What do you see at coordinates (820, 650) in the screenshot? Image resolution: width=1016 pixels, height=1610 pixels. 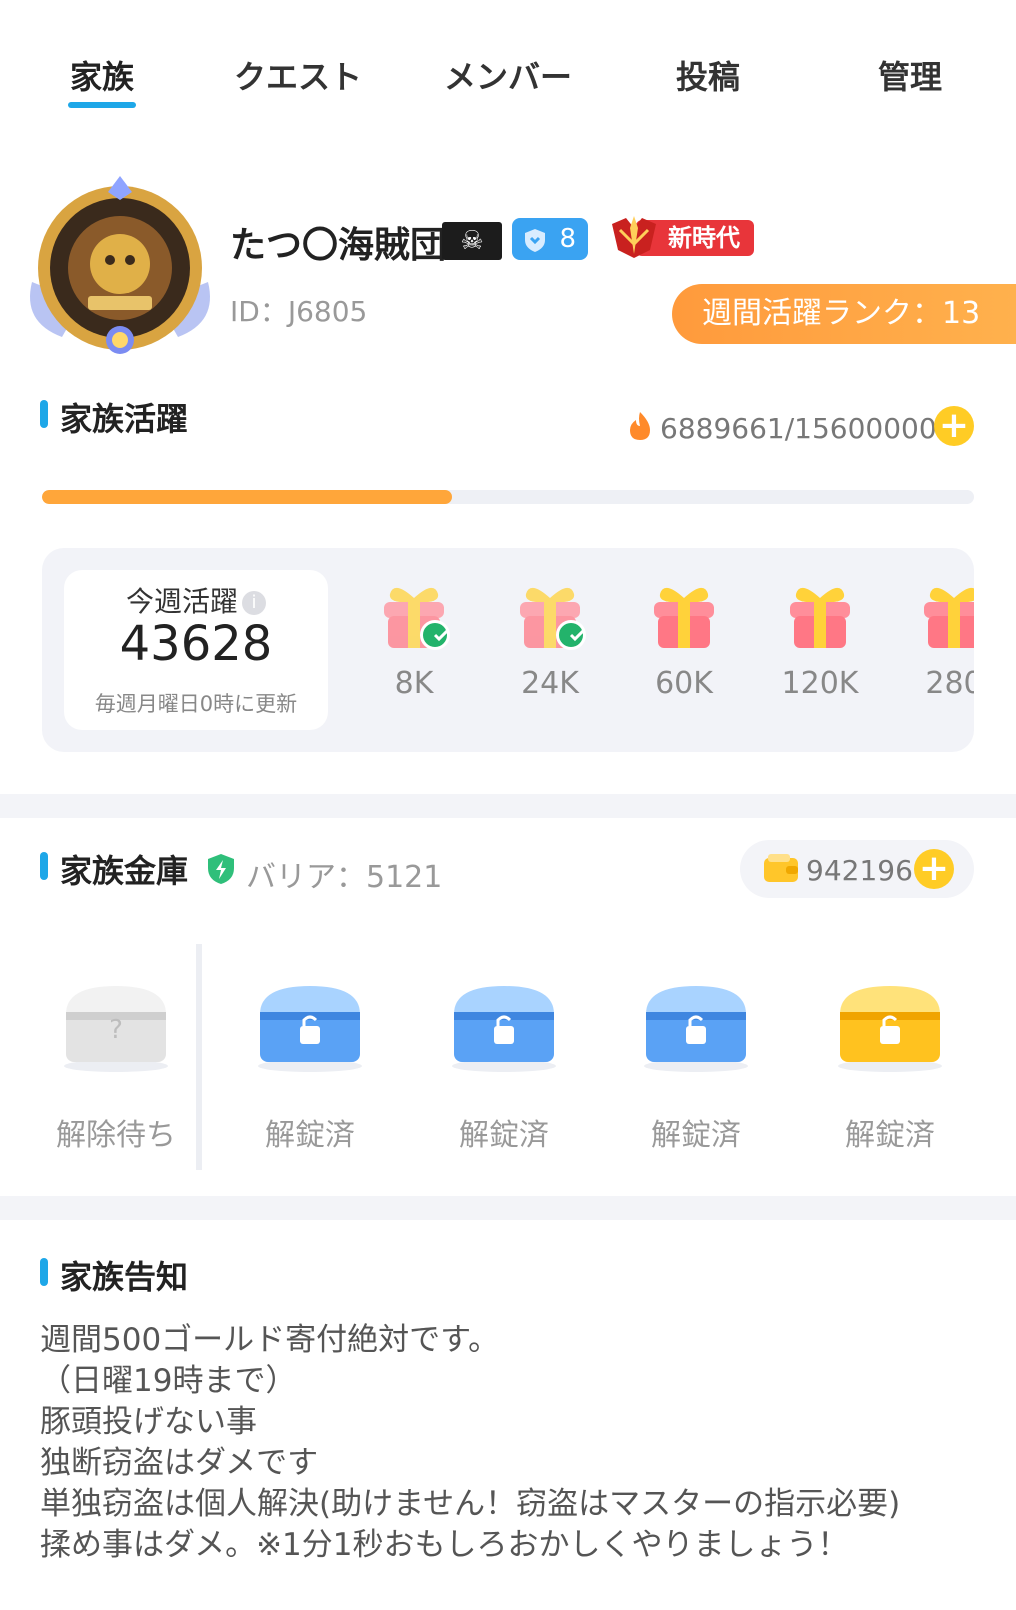 I see `reward-gift: 120K` at bounding box center [820, 650].